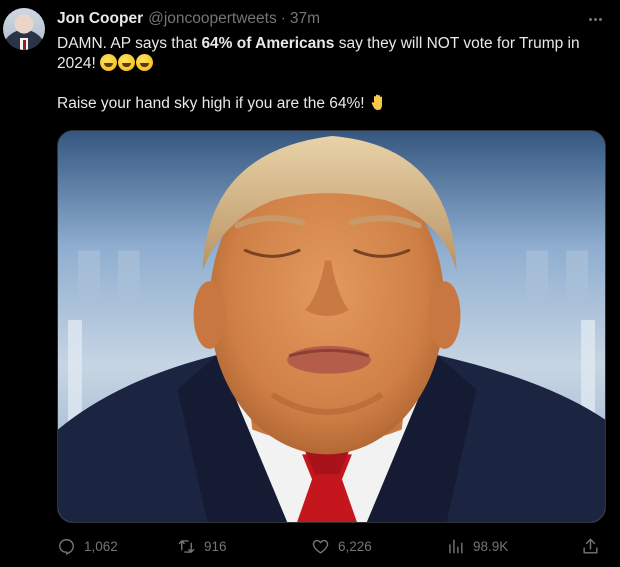  I want to click on retweet-button: 916, so click(202, 546).